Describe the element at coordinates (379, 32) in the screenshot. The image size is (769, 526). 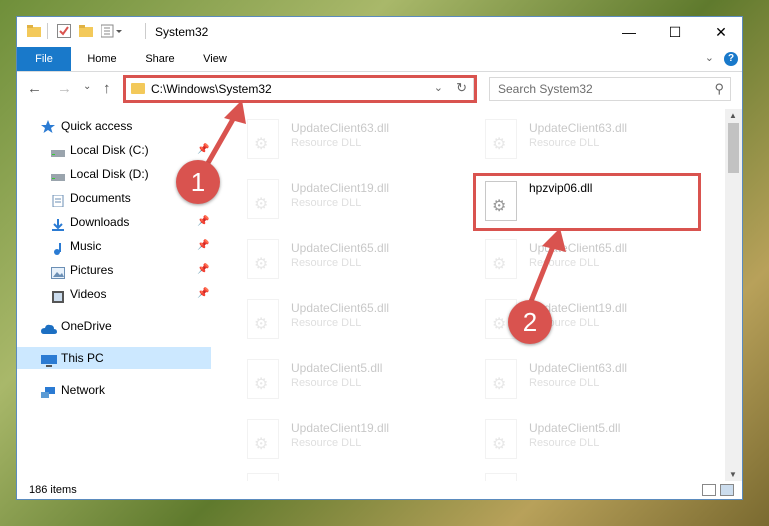
I see `title-bar: System32 — ☐ ✕` at that location.